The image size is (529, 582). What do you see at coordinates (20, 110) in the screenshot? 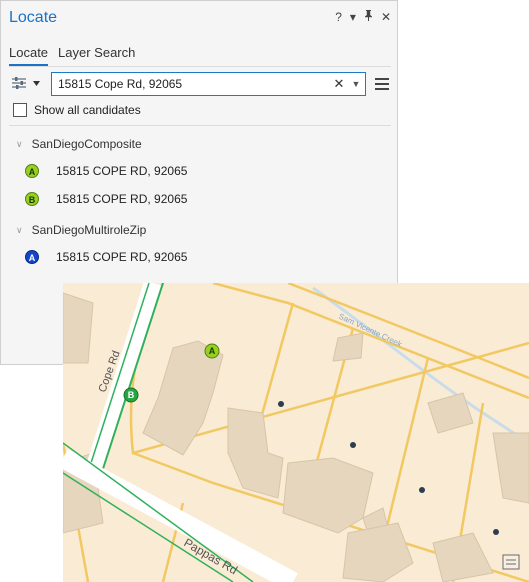
I see `show-all-checkbox` at bounding box center [20, 110].